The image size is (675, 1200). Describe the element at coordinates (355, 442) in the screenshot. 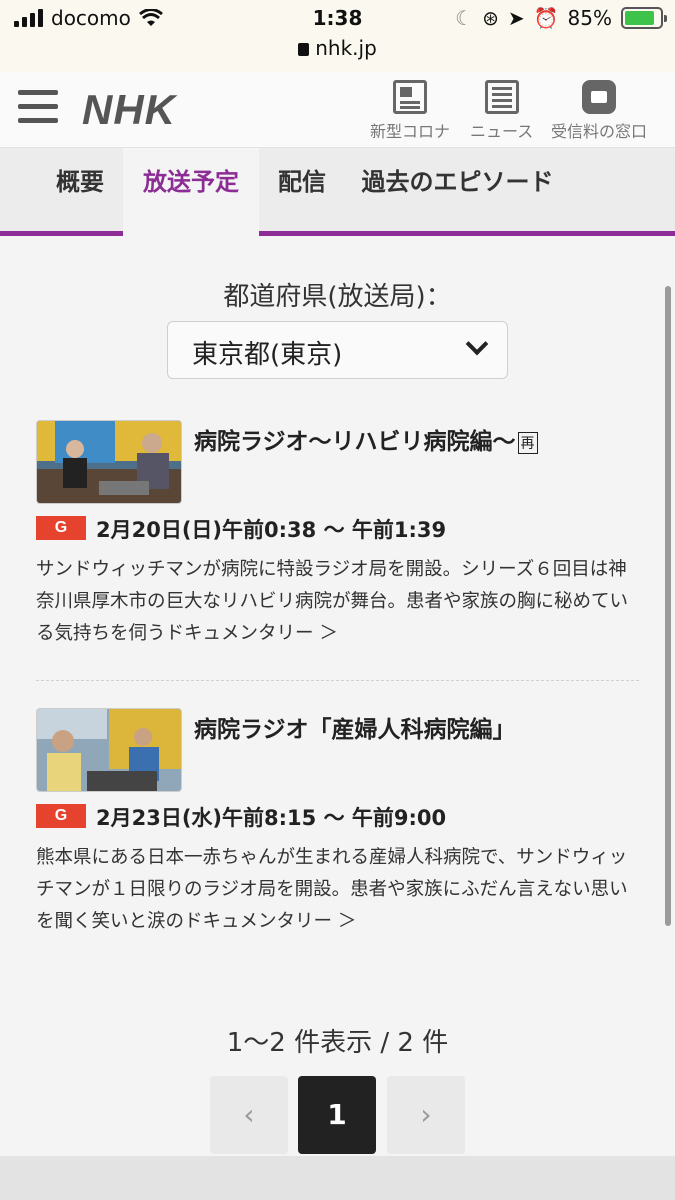

I see `episode-title-text: 病院ラジオ〜リハビリ病院編〜` at that location.